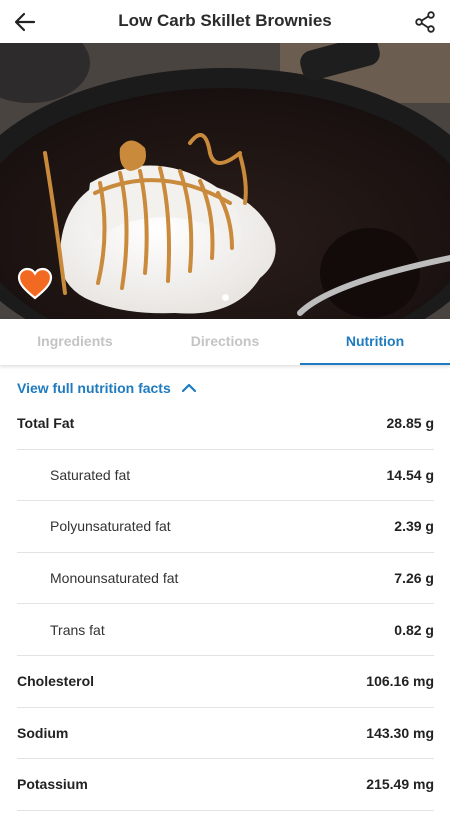 Image resolution: width=450 pixels, height=817 pixels. I want to click on nutrient-label: Total Fat, so click(46, 423).